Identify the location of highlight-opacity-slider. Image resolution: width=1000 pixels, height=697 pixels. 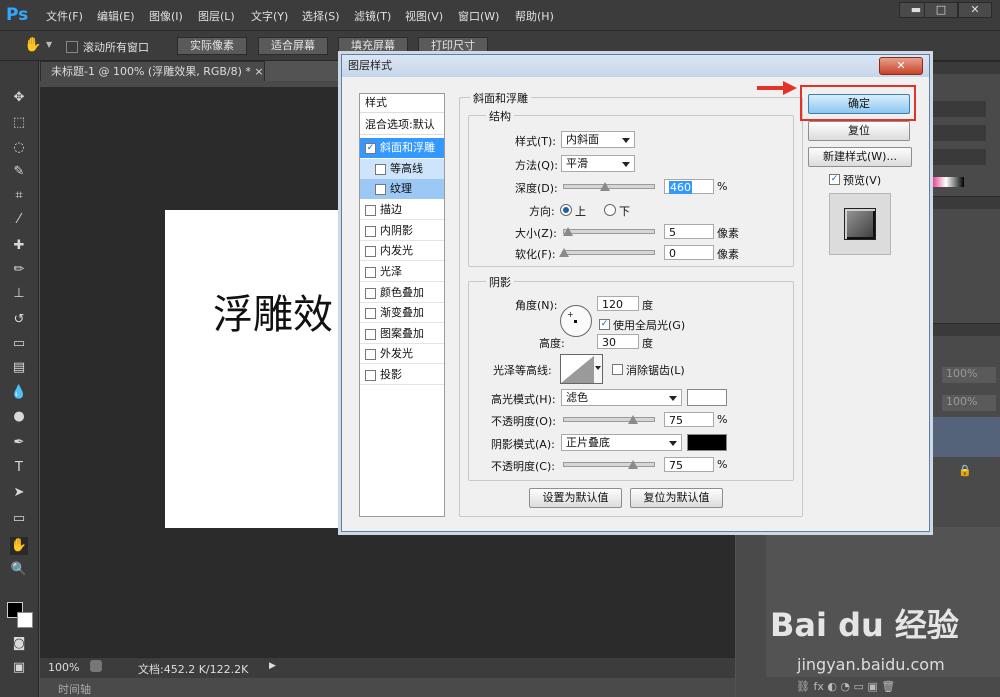
(609, 419).